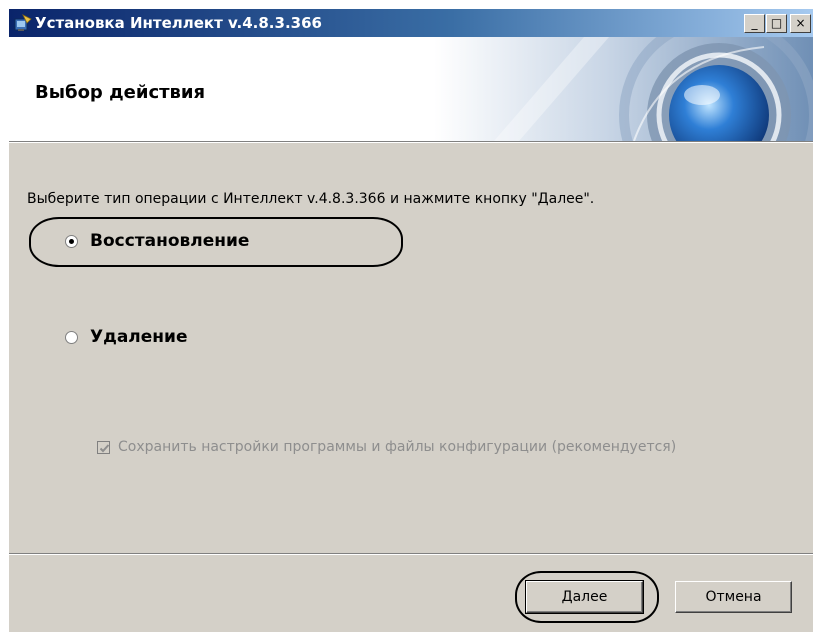 The height and width of the screenshot is (632, 813). I want to click on decorative-lens-graphic, so click(623, 89).